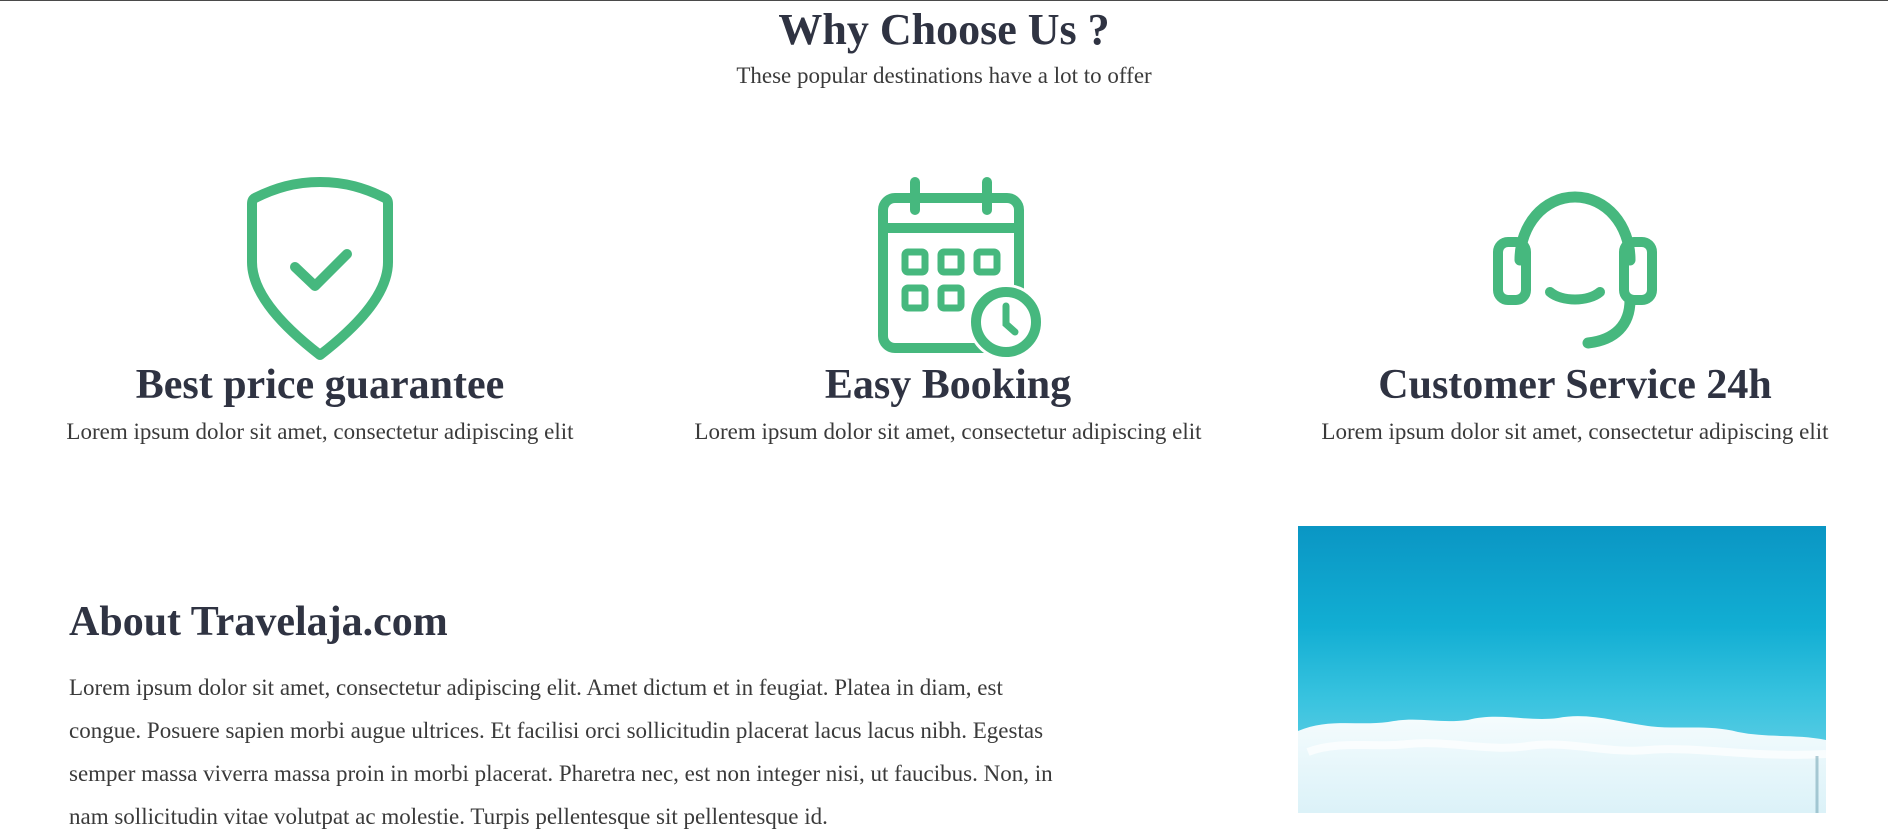 The height and width of the screenshot is (838, 1888). Describe the element at coordinates (258, 622) in the screenshot. I see `about-title: About Travelaja.com` at that location.